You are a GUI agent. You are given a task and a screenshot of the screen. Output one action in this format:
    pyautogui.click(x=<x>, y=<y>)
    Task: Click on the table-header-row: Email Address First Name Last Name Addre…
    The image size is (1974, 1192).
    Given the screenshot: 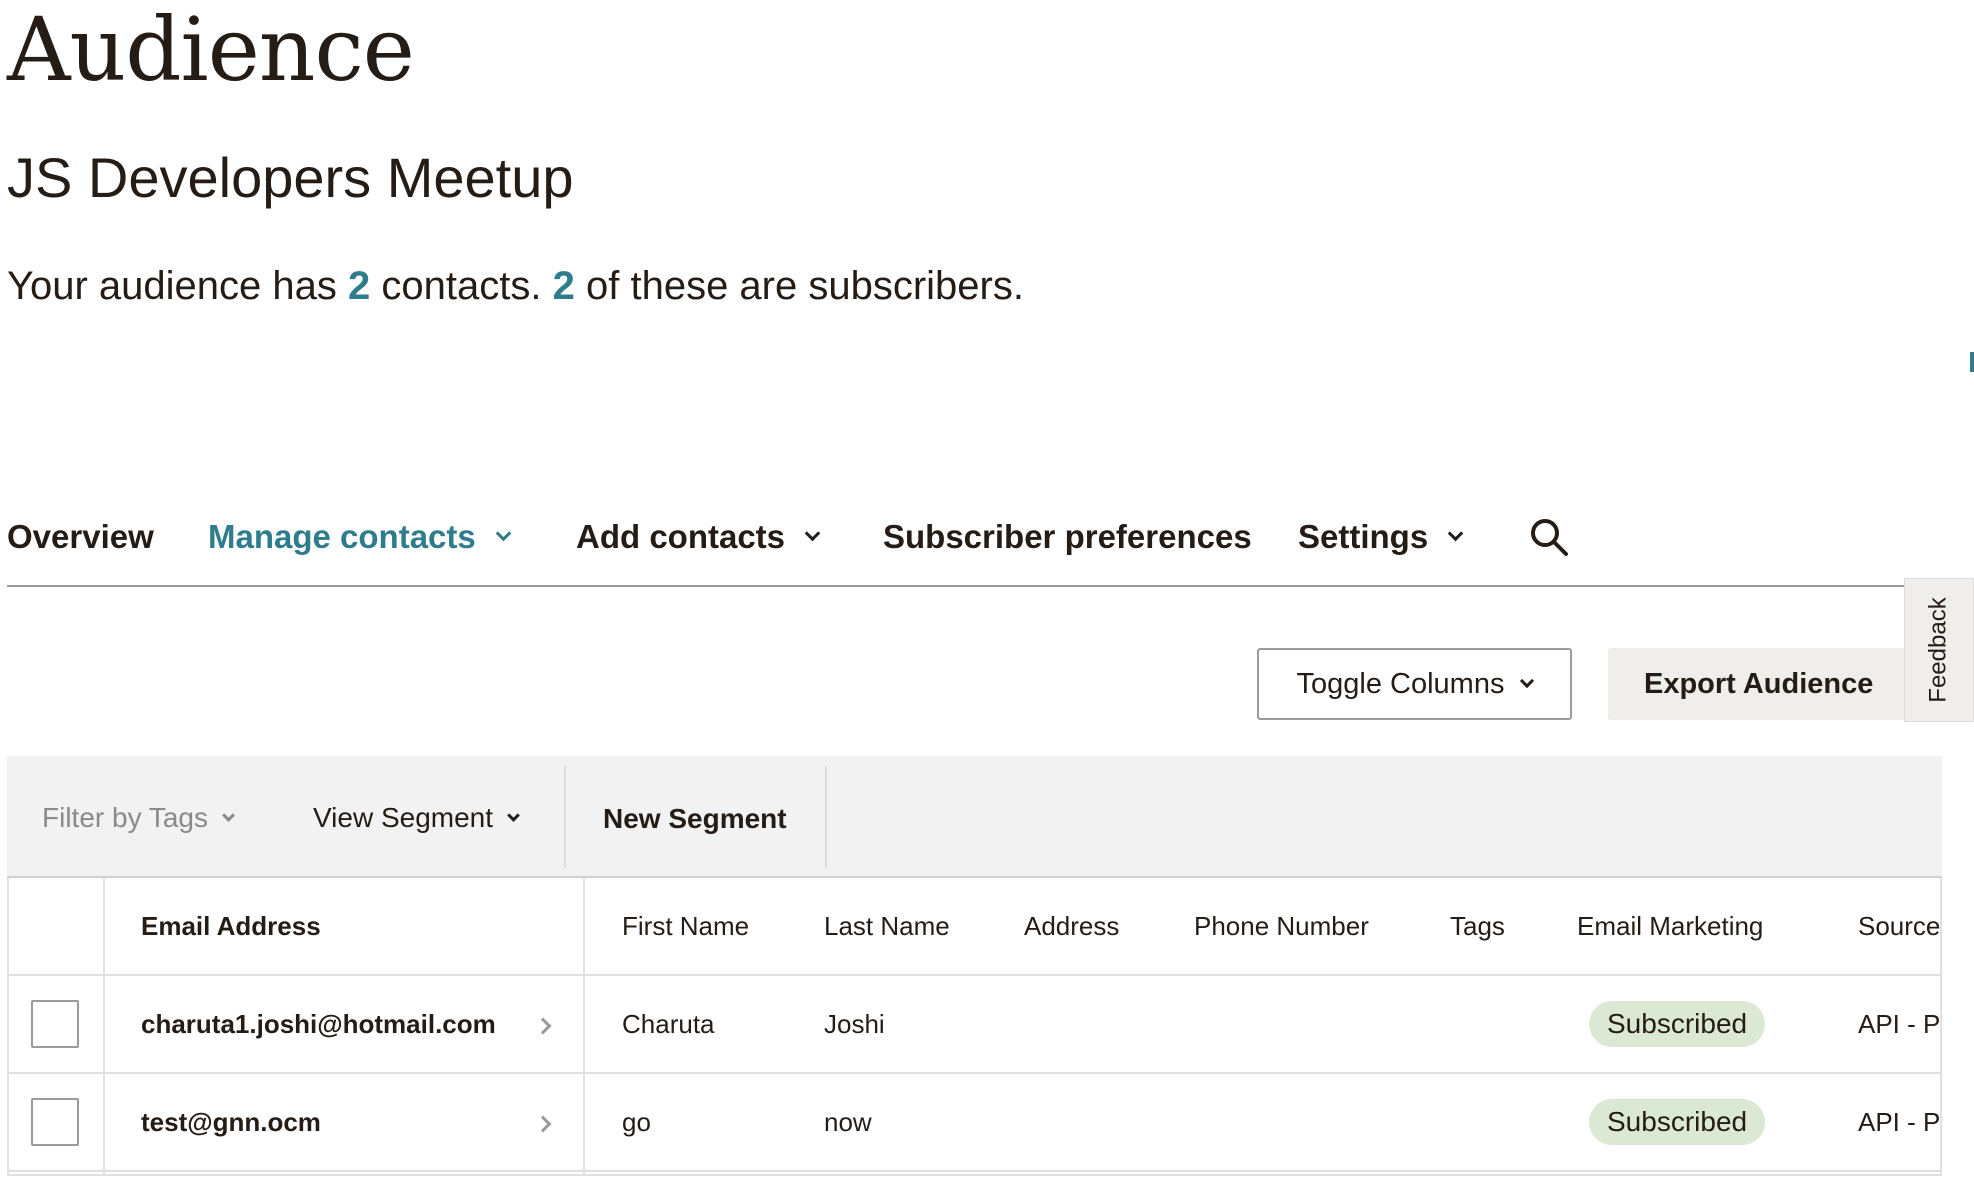 What is the action you would take?
    pyautogui.click(x=974, y=927)
    